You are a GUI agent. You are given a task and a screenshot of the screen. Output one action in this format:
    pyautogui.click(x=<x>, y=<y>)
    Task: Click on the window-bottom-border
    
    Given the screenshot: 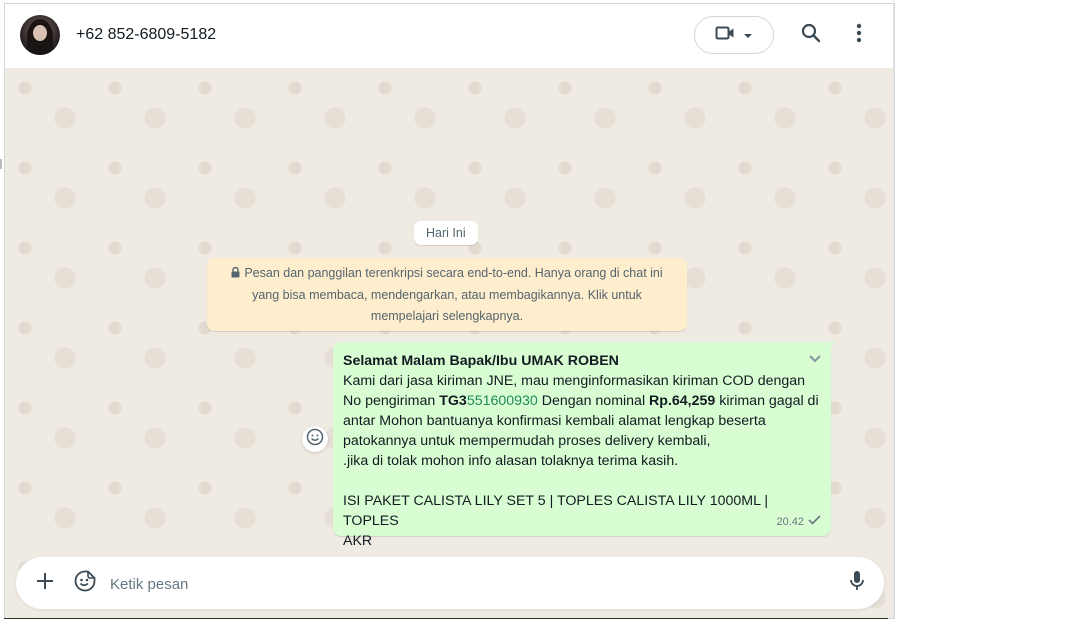 What is the action you would take?
    pyautogui.click(x=446, y=618)
    